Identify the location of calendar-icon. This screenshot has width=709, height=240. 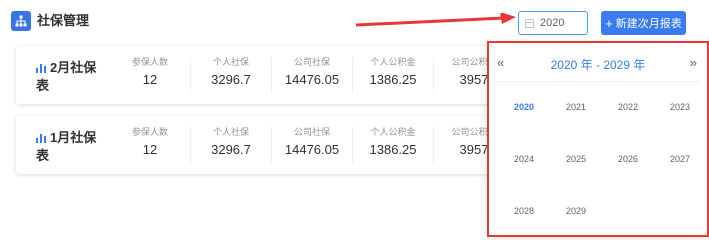
(529, 23).